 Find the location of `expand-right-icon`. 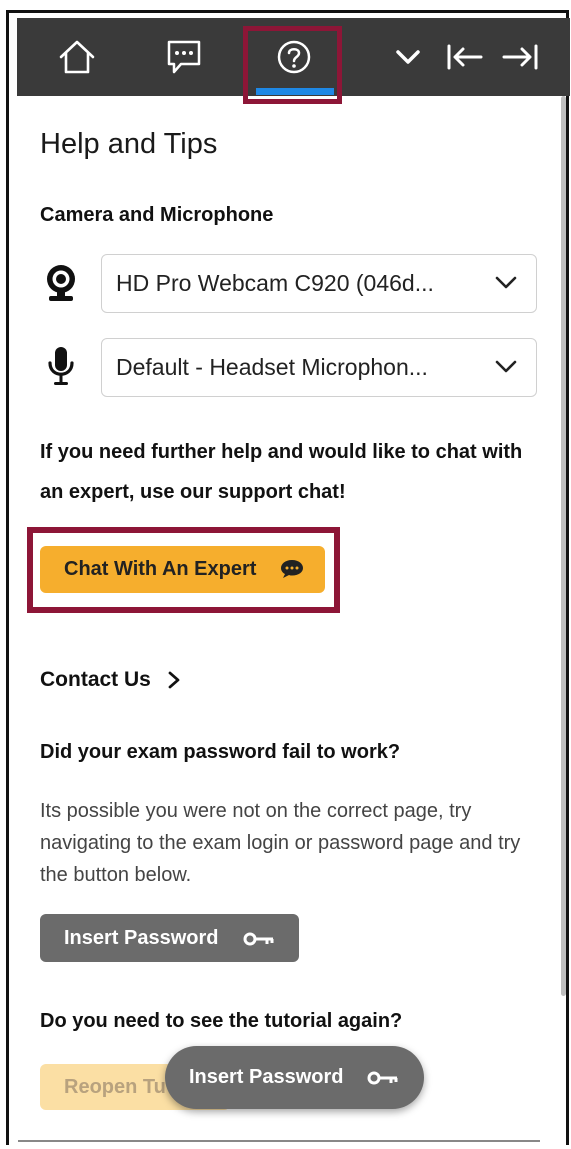

expand-right-icon is located at coordinates (520, 57).